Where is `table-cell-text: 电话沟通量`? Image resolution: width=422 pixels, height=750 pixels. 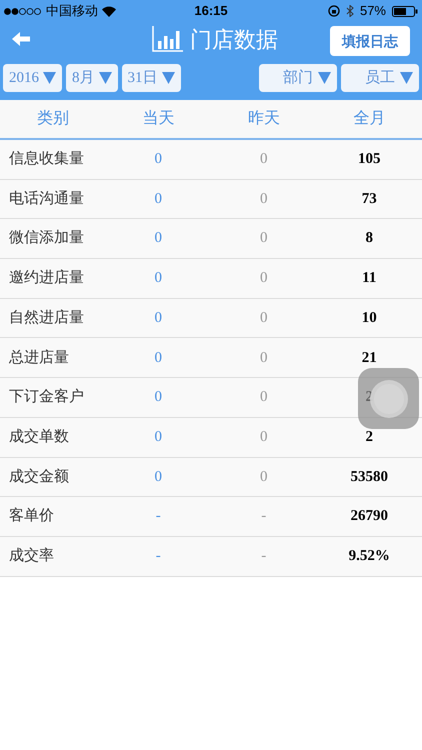
table-cell-text: 电话沟通量 is located at coordinates (46, 198).